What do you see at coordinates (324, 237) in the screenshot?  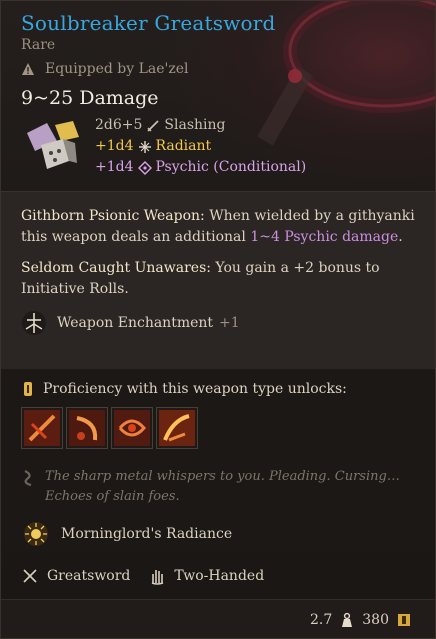 I see `psychic-damage-highlight: 1~4 Psychic damage` at bounding box center [324, 237].